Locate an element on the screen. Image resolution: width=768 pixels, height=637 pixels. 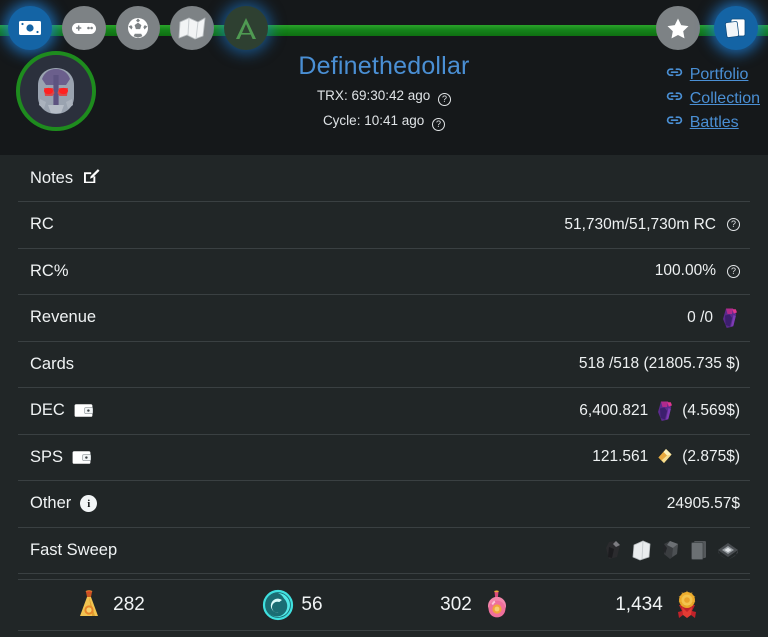
dec-value-group: 6,400.821 (4.569$) is located at coordinates (664, 411).